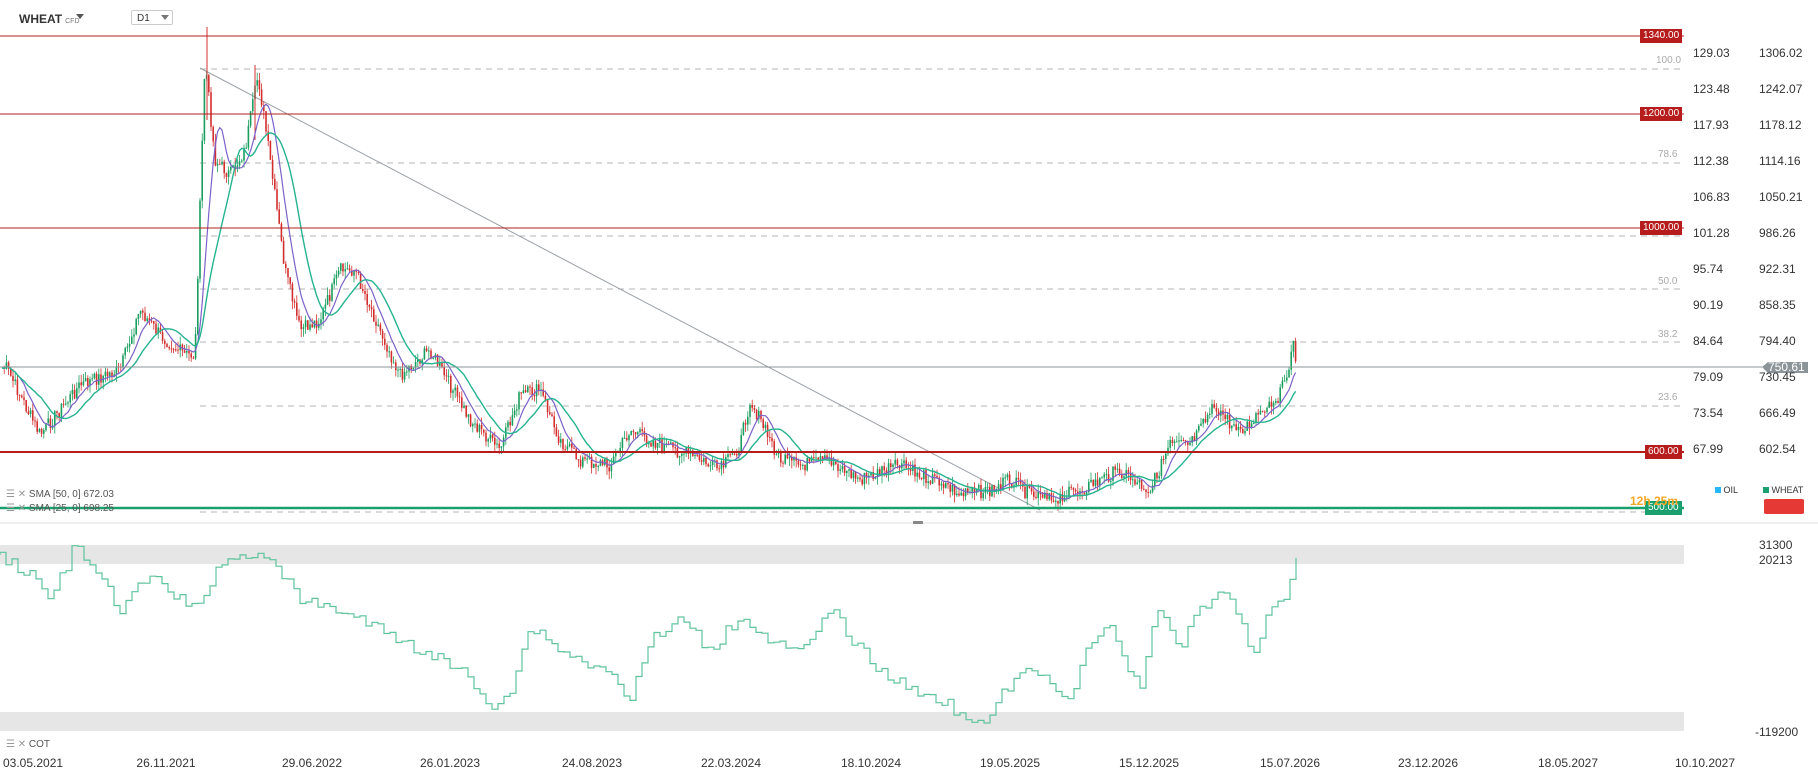  What do you see at coordinates (1661, 36) in the screenshot?
I see `level-tag-1340: 1340.00` at bounding box center [1661, 36].